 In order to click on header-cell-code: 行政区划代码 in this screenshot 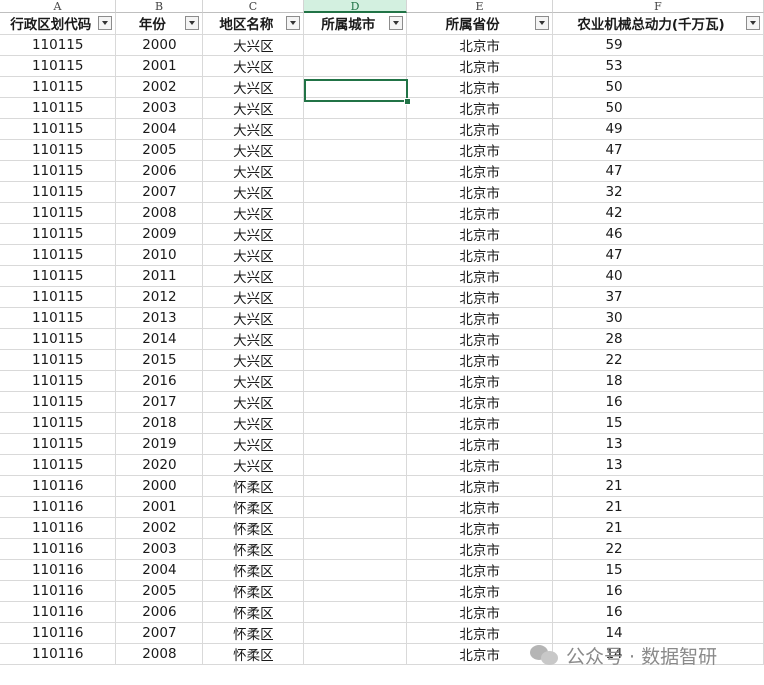, I will do `click(58, 24)`.